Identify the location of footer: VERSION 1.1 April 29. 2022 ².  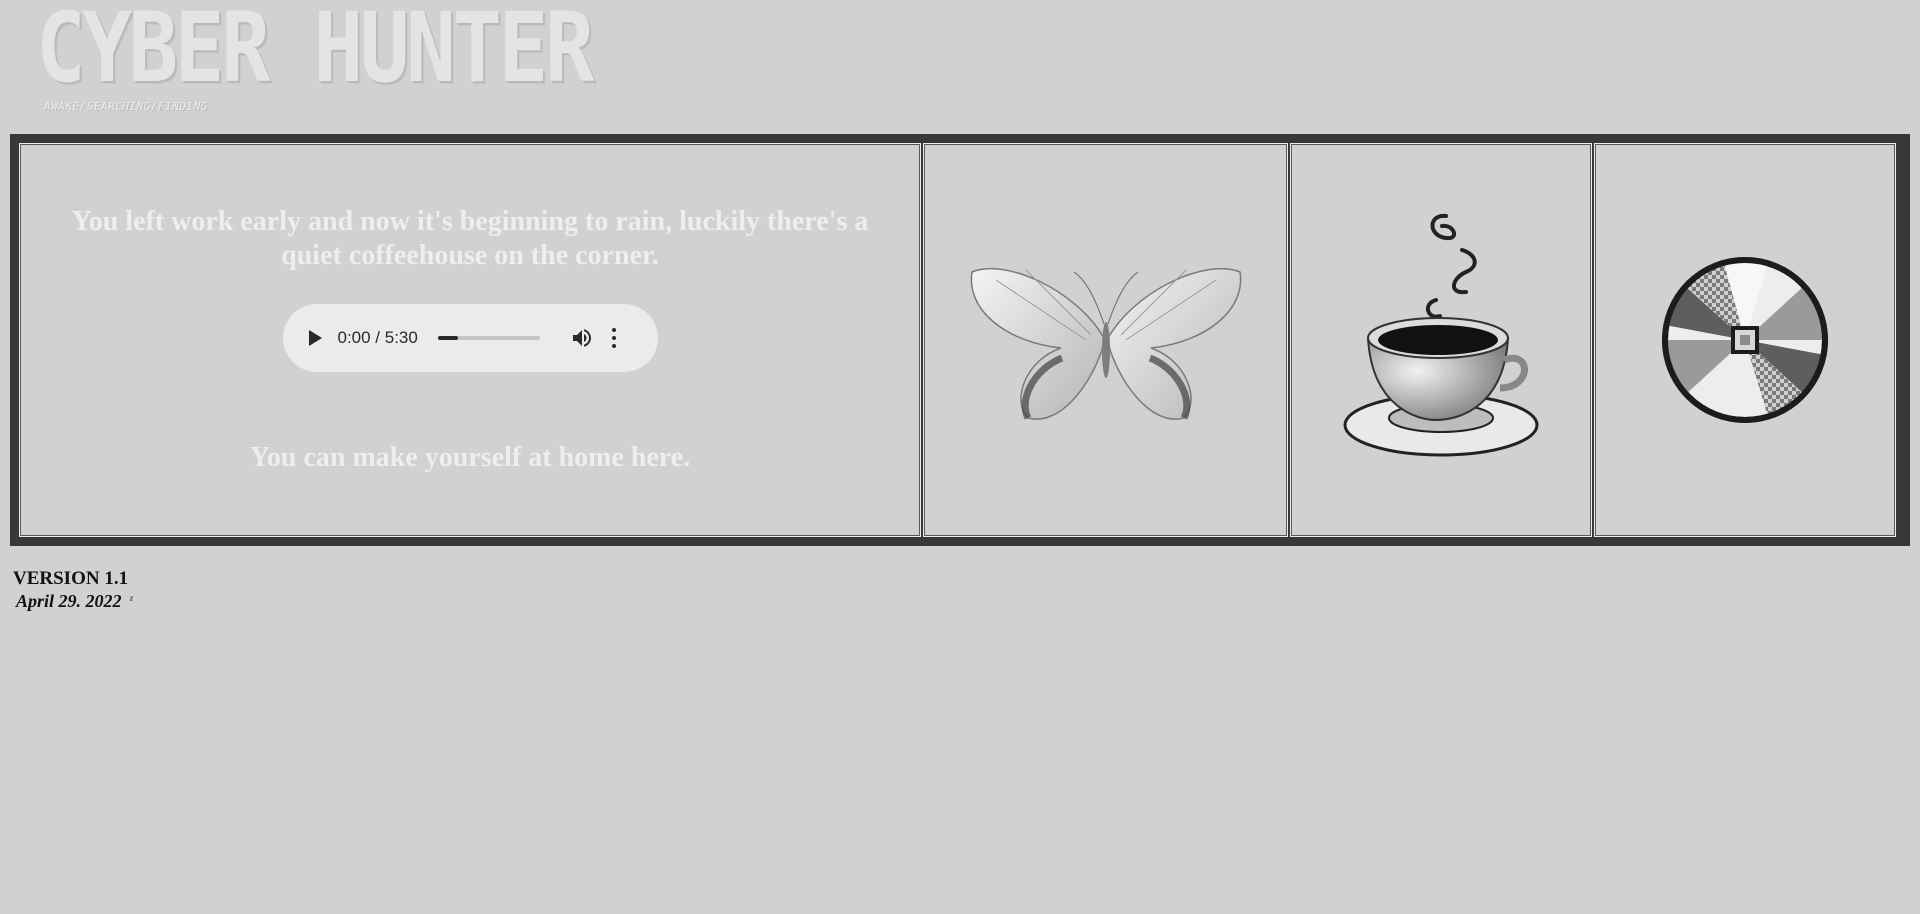
(73, 590).